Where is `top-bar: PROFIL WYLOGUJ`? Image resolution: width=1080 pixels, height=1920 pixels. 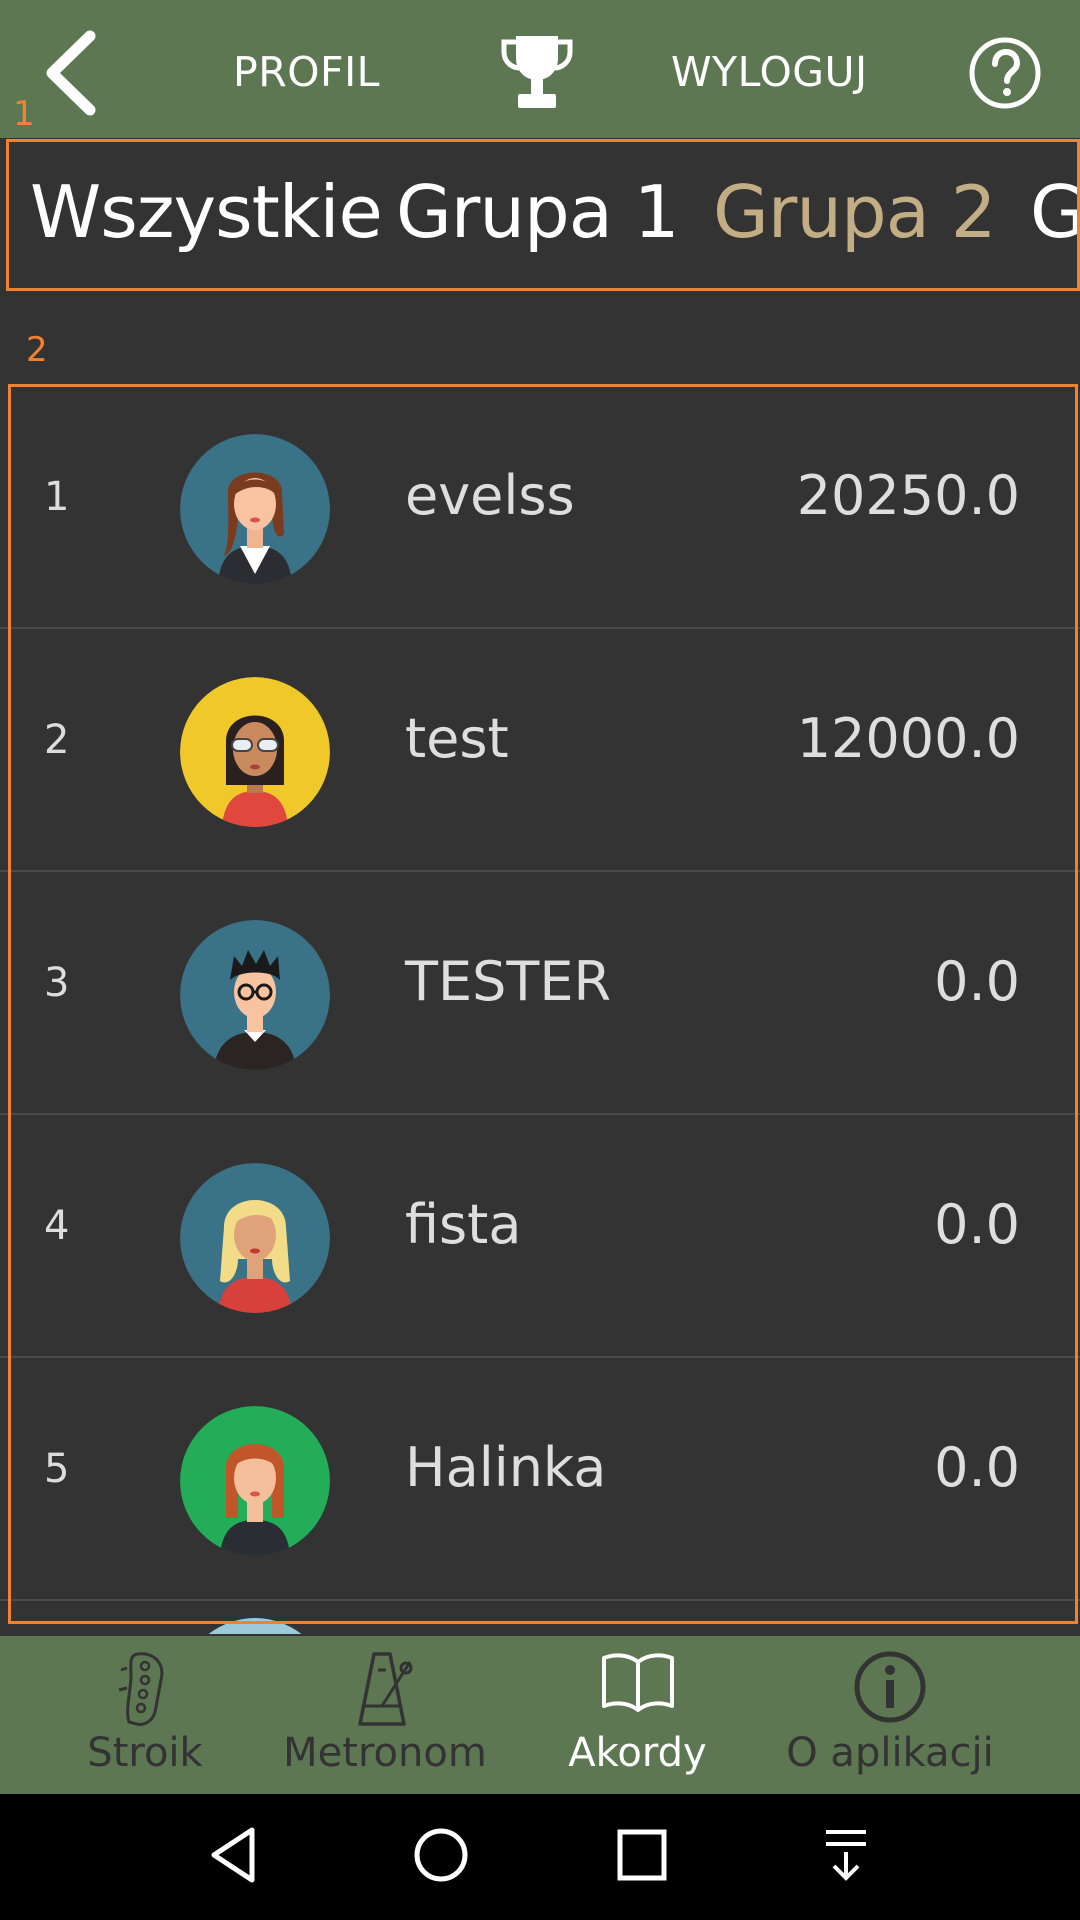
top-bar: PROFIL WYLOGUJ is located at coordinates (540, 69).